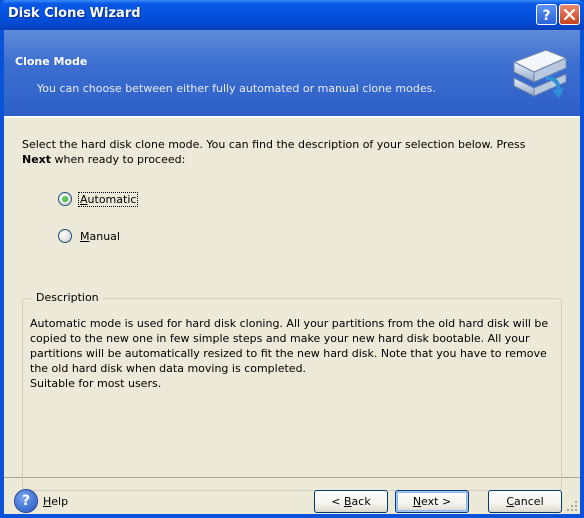 The height and width of the screenshot is (518, 584). I want to click on footer-divider, so click(292, 477).